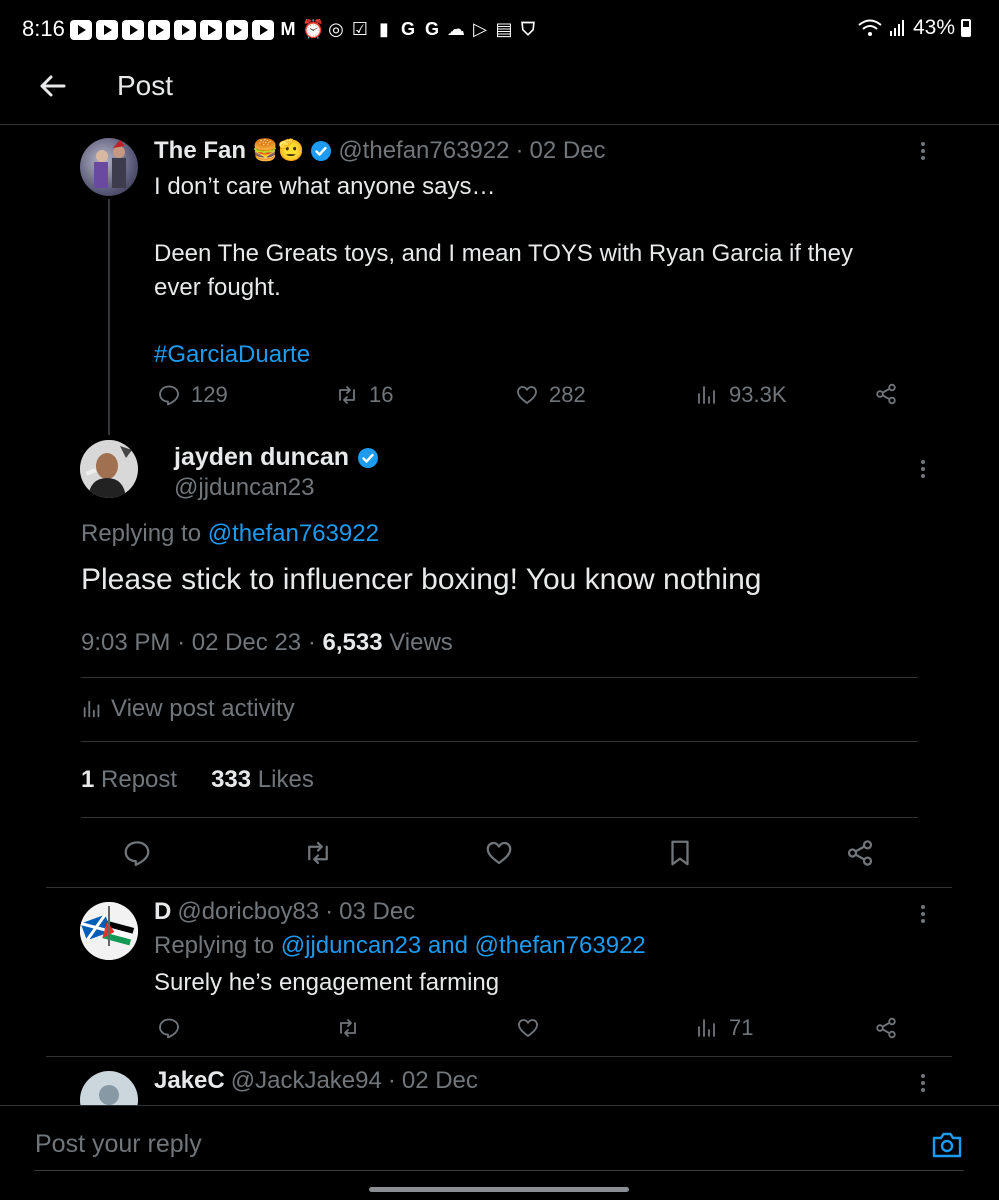 This screenshot has width=999, height=1200. Describe the element at coordinates (248, 912) in the screenshot. I see `author-handle: @doricboy83` at that location.